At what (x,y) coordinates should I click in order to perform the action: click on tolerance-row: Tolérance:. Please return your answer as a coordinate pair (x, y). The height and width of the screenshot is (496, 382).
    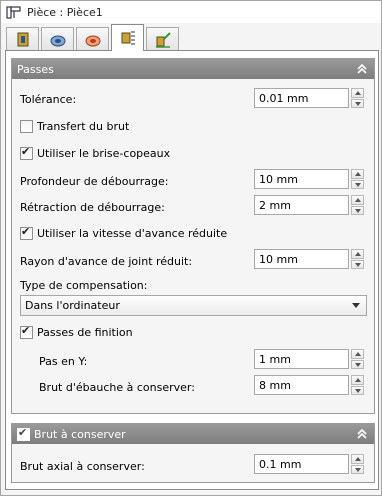
    Looking at the image, I should click on (48, 99).